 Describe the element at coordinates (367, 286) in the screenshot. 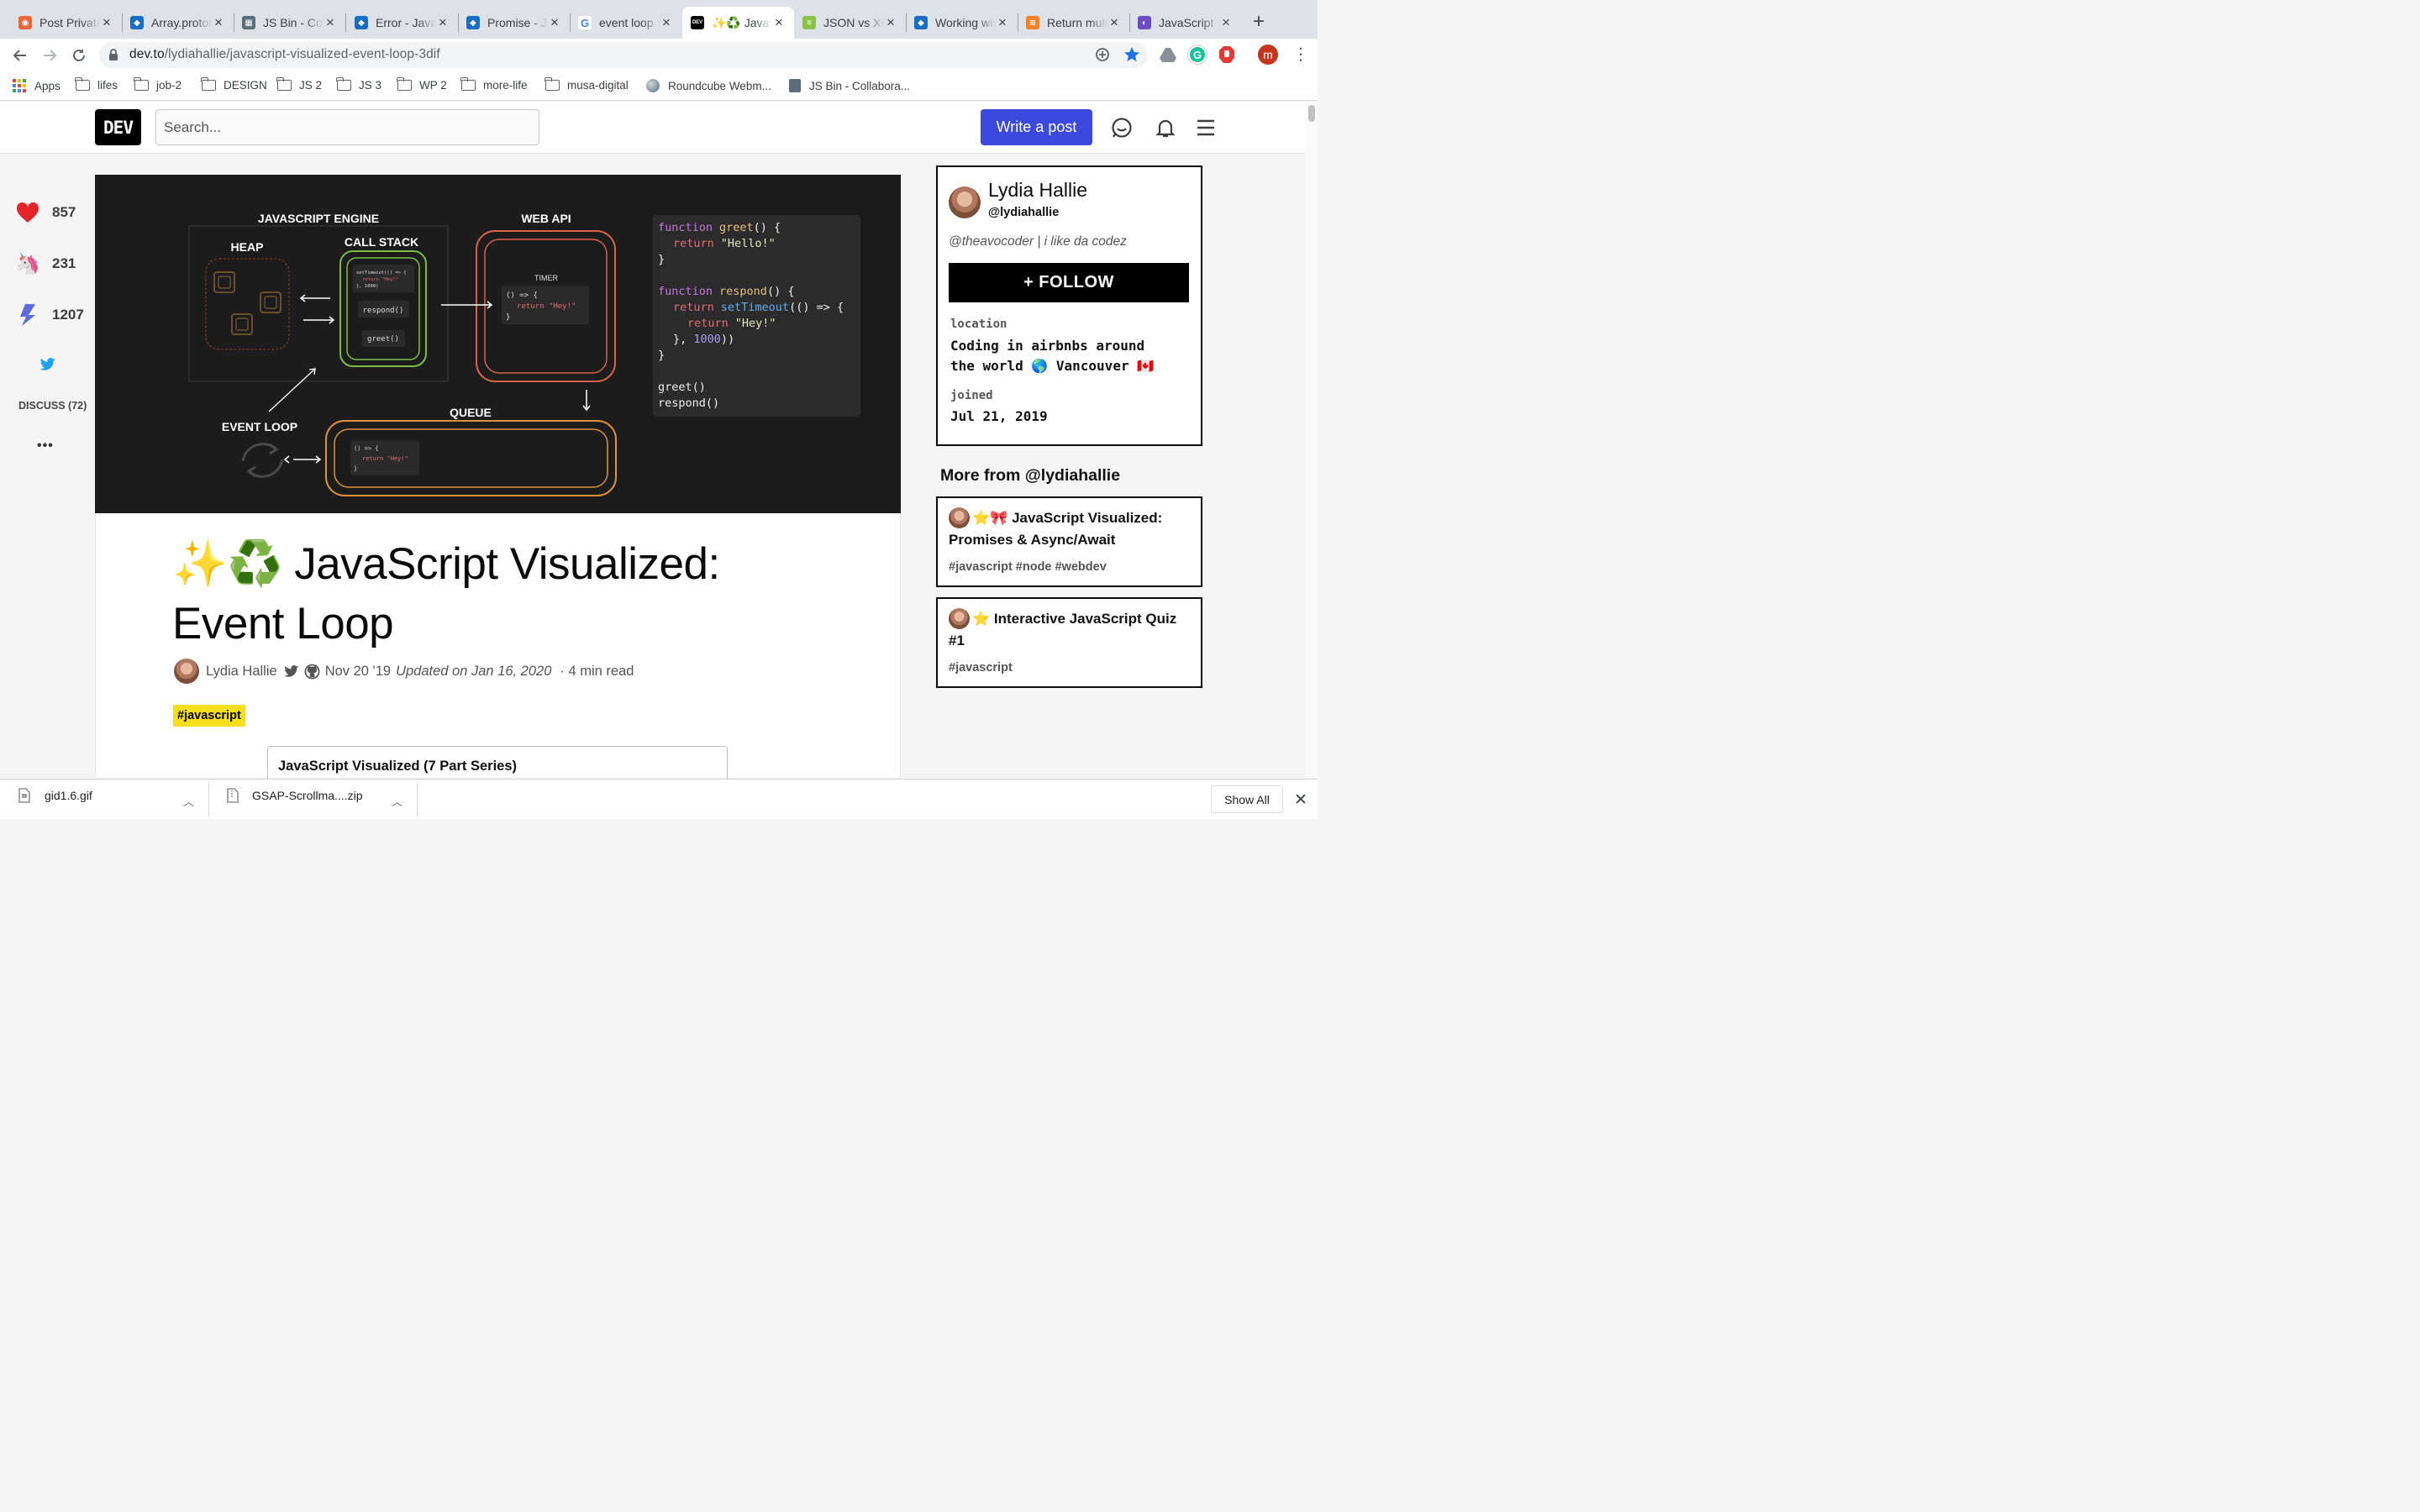

I see `svg-text: }, 1000)` at that location.